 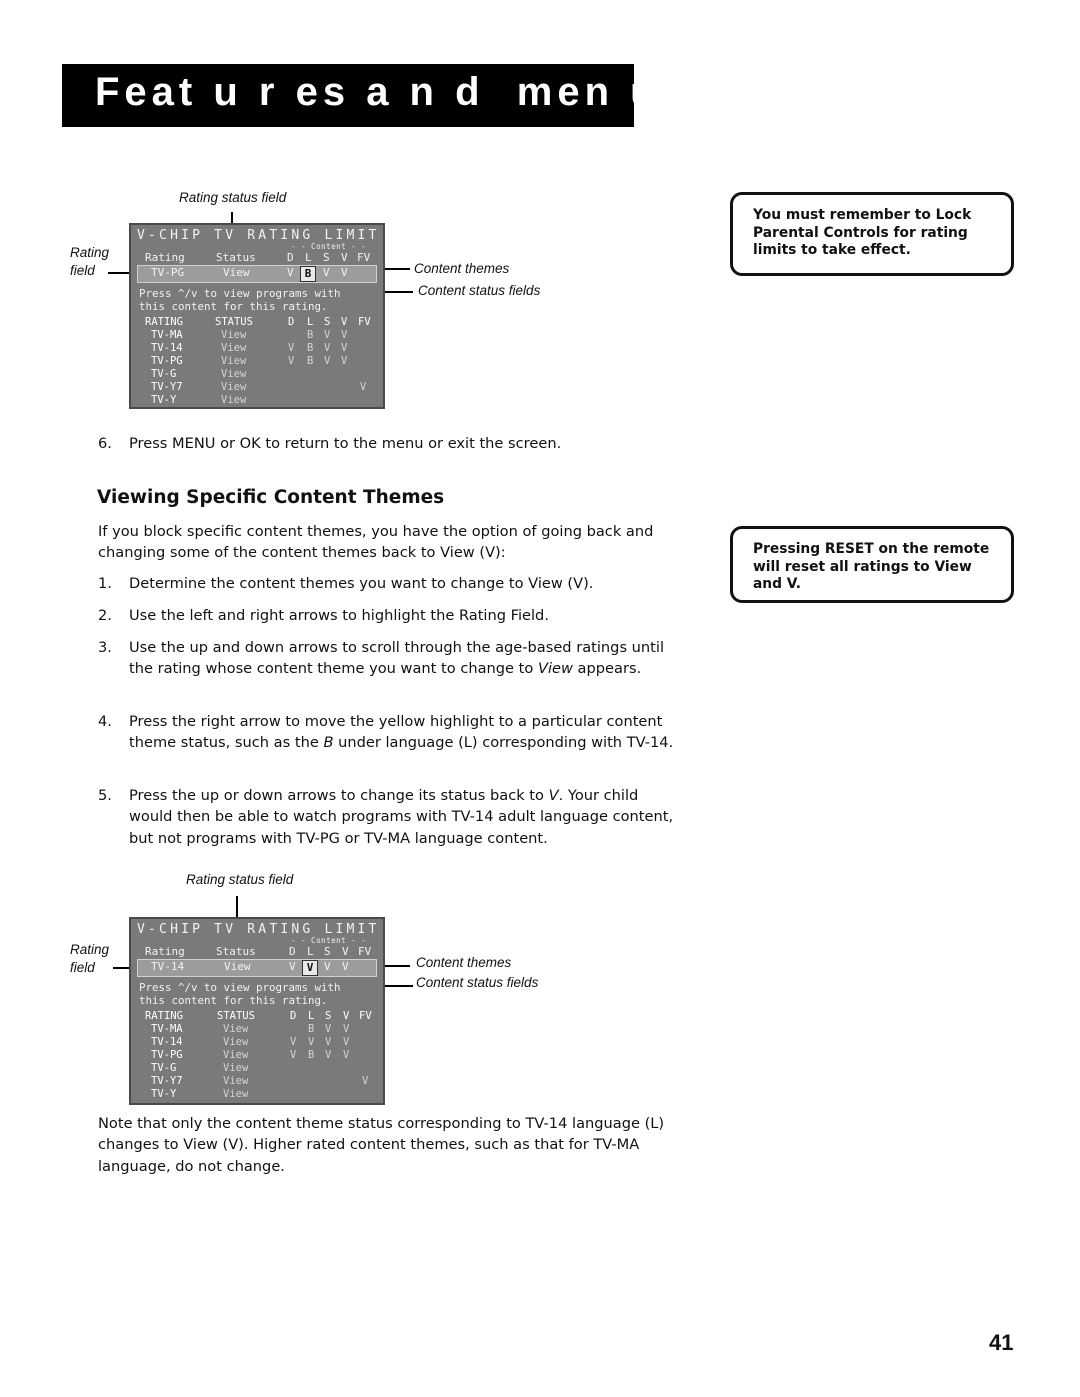 What do you see at coordinates (233, 197) in the screenshot?
I see `callout-rating-status-field: Rating status field` at bounding box center [233, 197].